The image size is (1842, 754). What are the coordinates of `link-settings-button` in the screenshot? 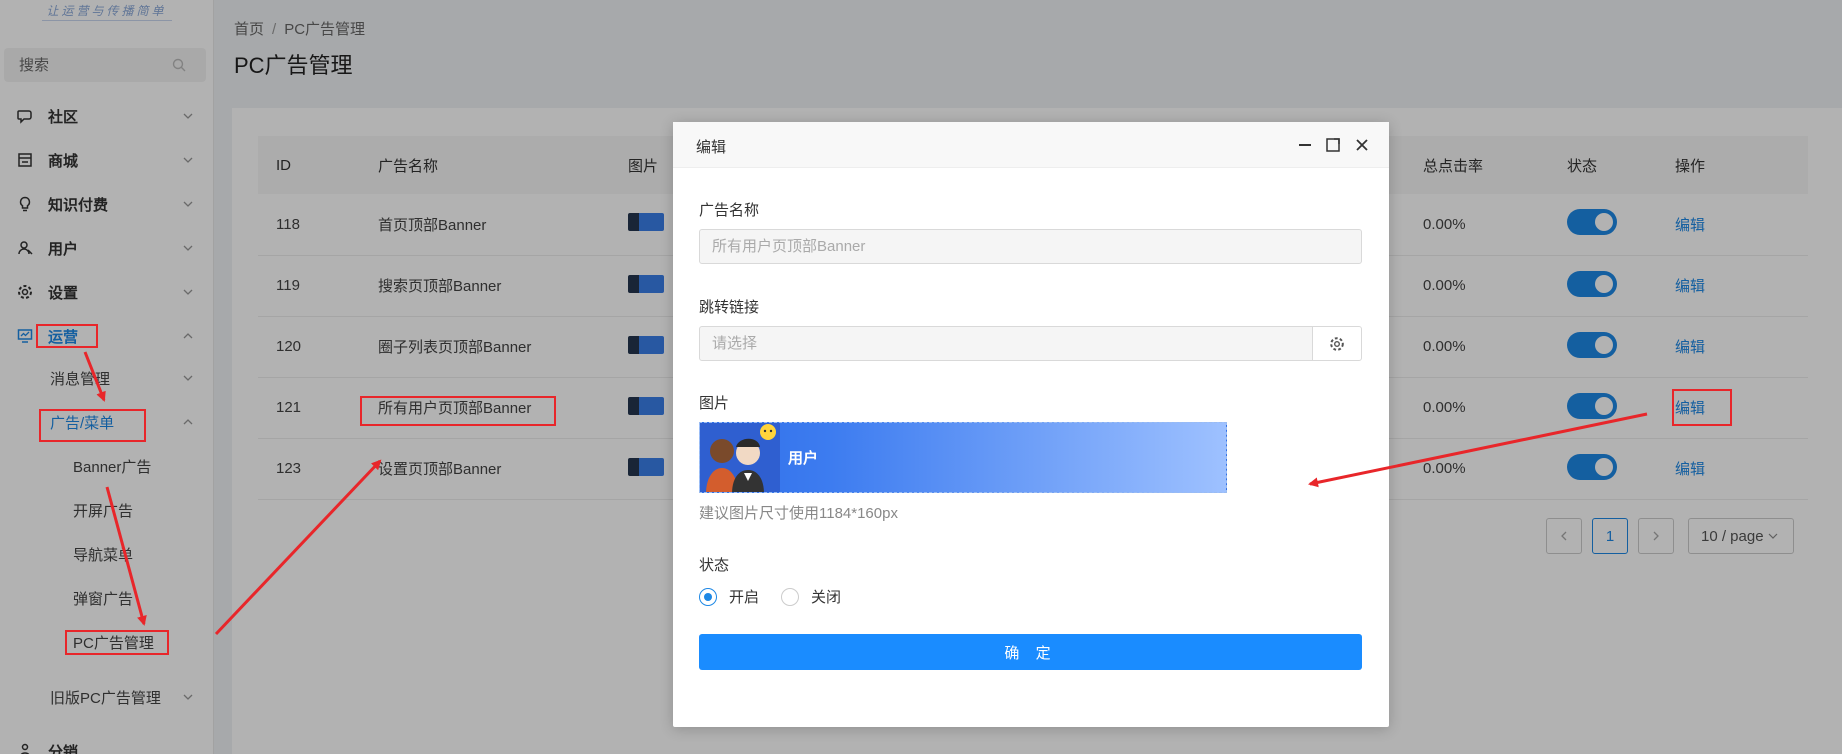 It's located at (1337, 343).